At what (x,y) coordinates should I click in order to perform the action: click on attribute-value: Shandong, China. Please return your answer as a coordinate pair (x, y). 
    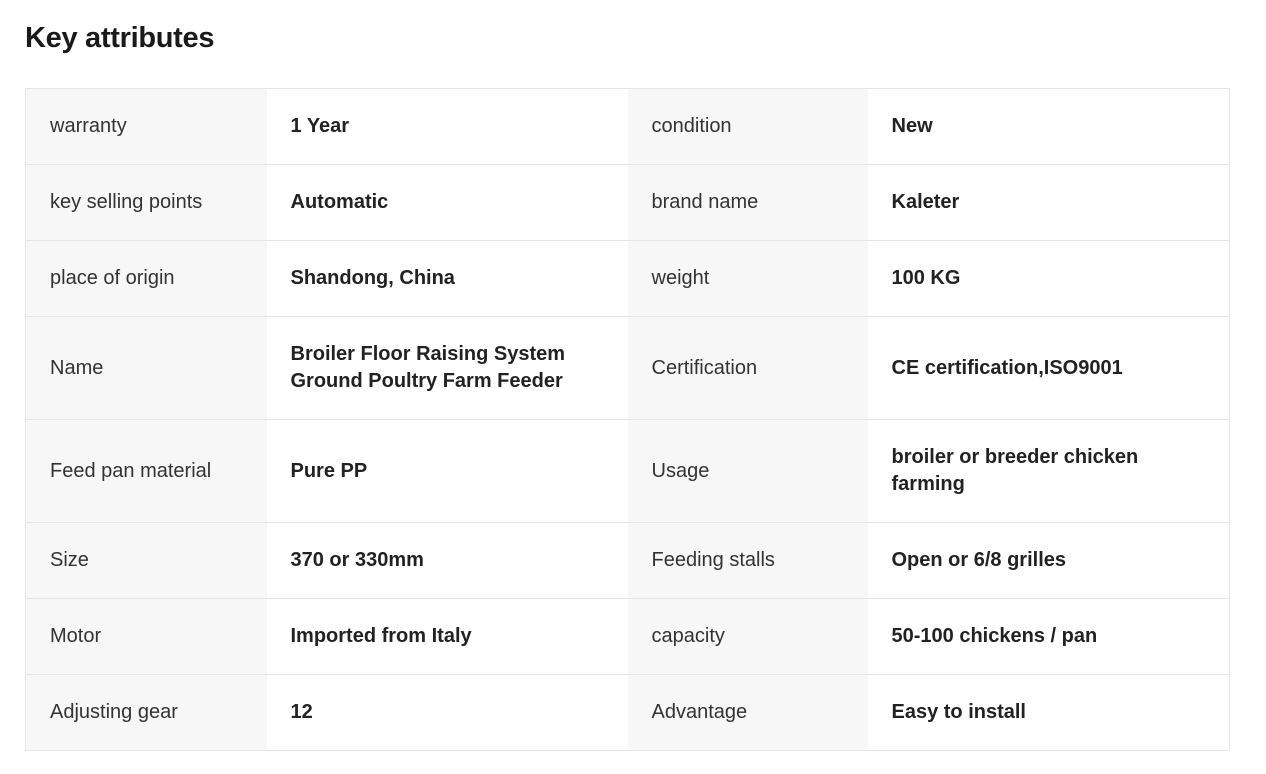
    Looking at the image, I should click on (447, 278).